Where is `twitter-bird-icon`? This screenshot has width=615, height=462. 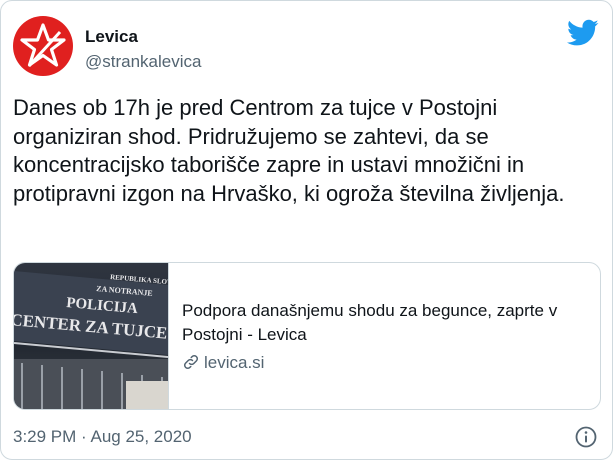 twitter-bird-icon is located at coordinates (583, 33).